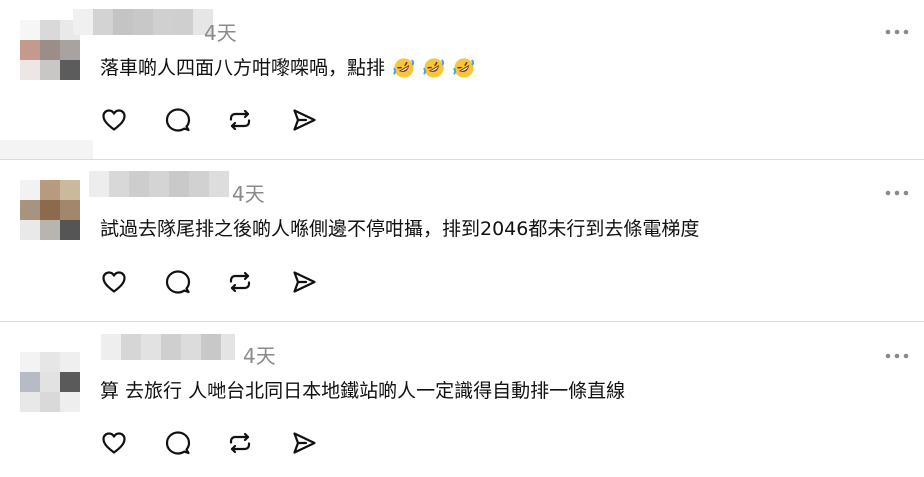 This screenshot has height=477, width=924. I want to click on comment-text: 算 去旅行 人哋台北同日本地鐵站啲人一定識得自動排一條直線, so click(363, 391).